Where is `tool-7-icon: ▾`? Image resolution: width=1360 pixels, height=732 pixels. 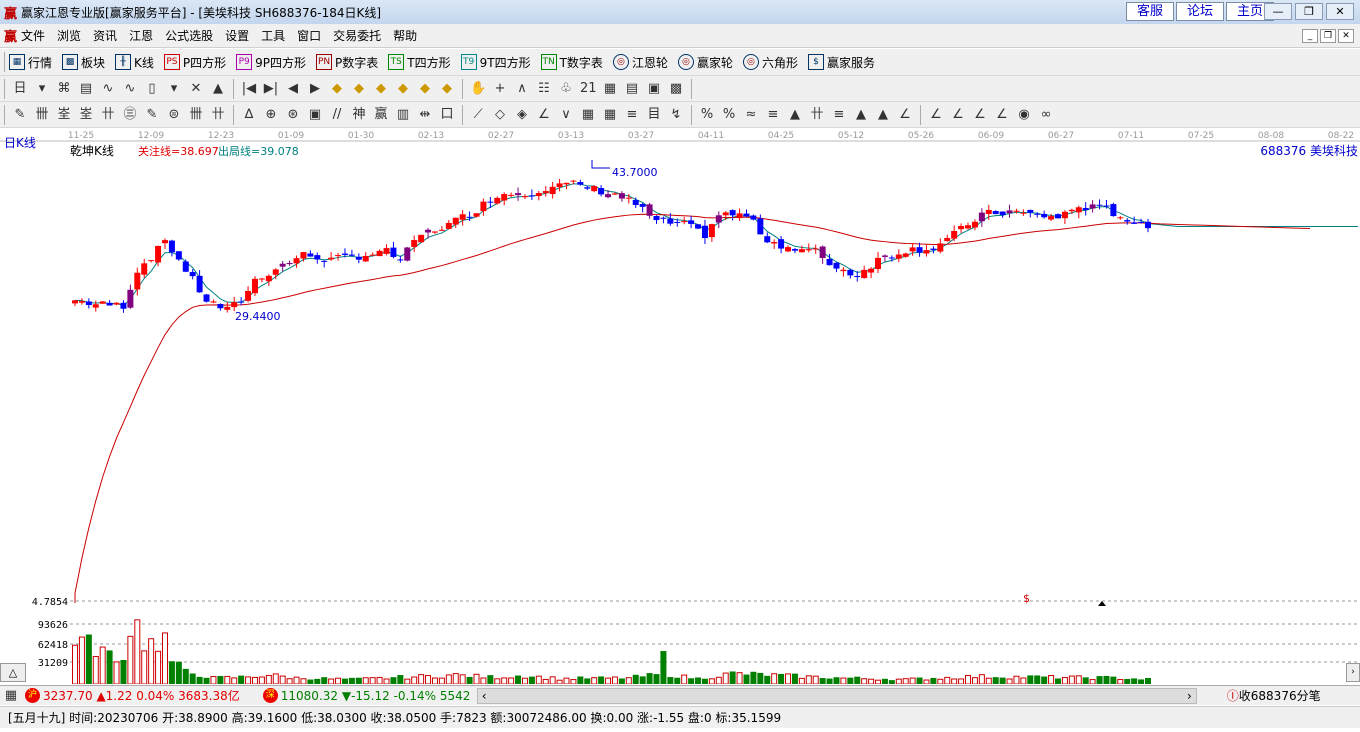
tool-7-icon: ▾ is located at coordinates (174, 89).